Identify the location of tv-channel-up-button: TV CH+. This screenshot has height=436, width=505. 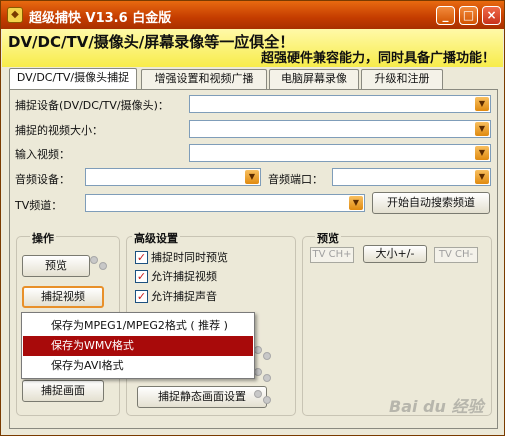
(332, 255).